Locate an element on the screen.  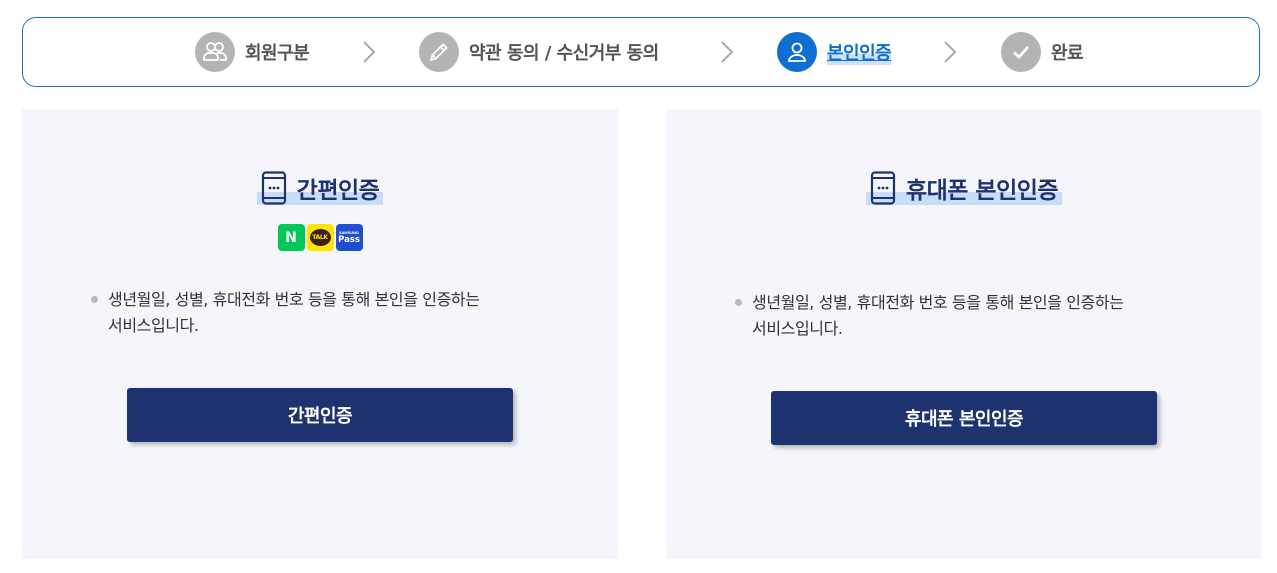
panel-title: 휴대폰 본인인증 is located at coordinates (964, 188).